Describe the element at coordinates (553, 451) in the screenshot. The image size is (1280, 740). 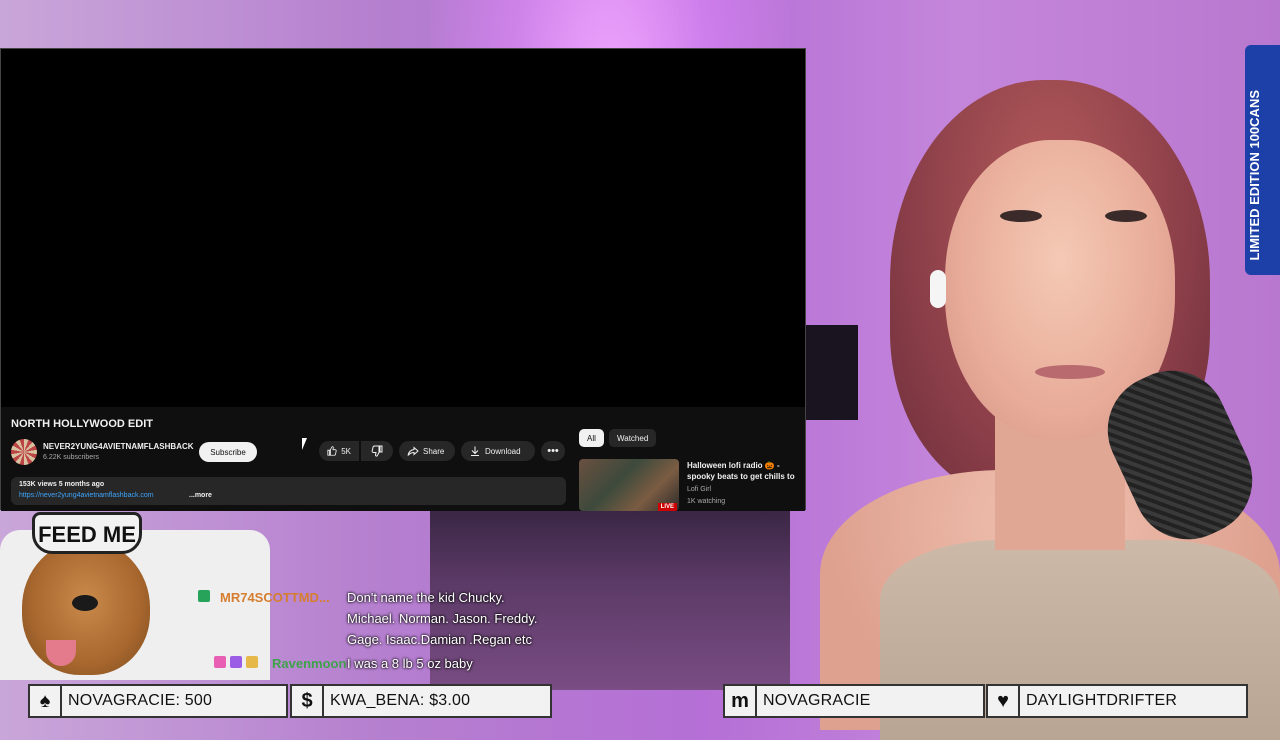
I see `more-actions-button: •••` at that location.